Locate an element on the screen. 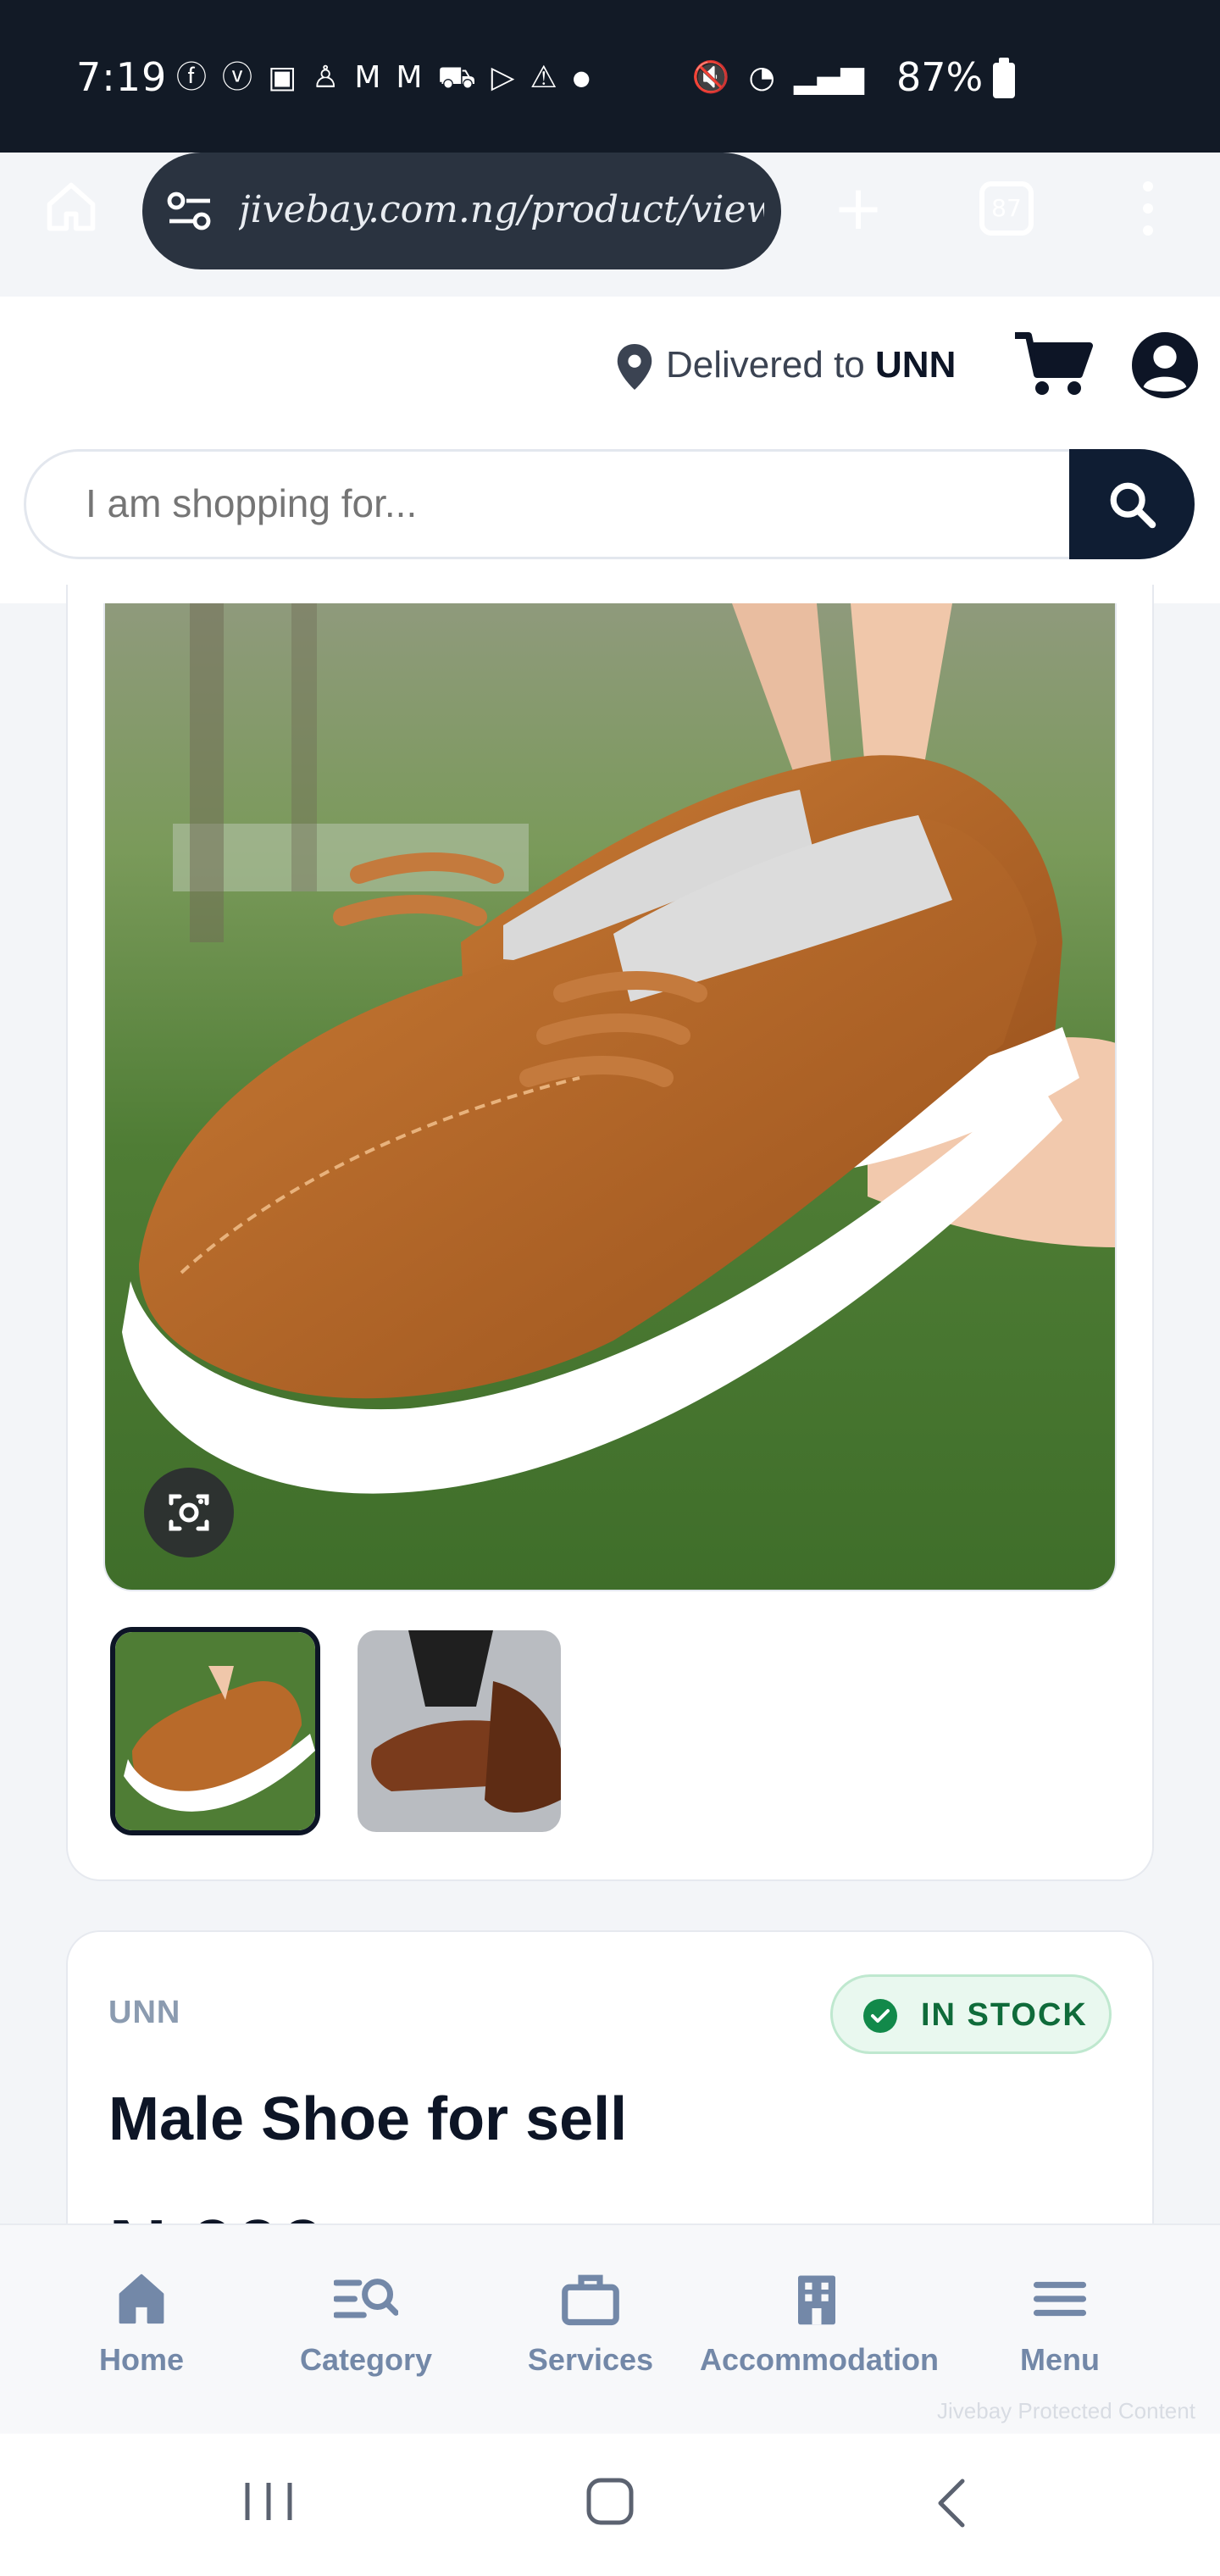 Image resolution: width=1220 pixels, height=2576 pixels. location-pin-icon is located at coordinates (634, 367).